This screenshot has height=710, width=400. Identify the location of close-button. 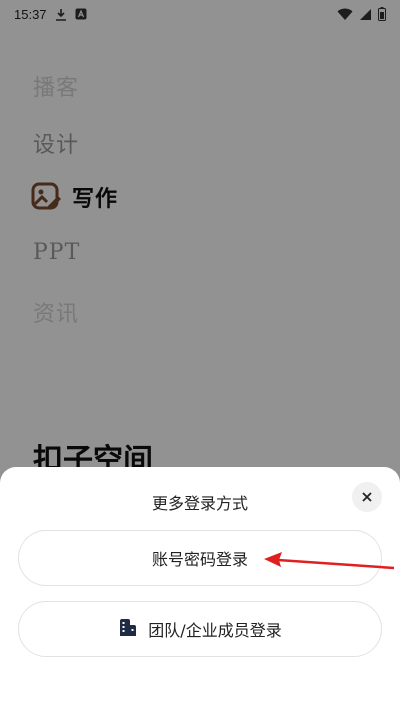
(367, 497).